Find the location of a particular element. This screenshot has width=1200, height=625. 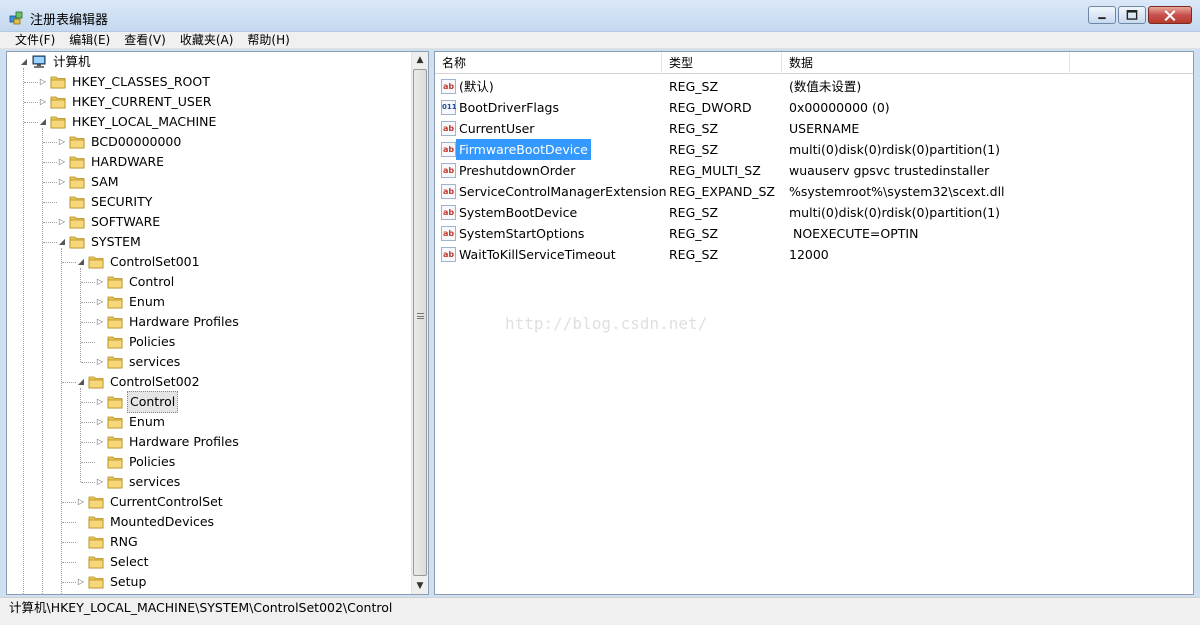

value-name: WaitToKillServiceTimeout is located at coordinates (537, 254).